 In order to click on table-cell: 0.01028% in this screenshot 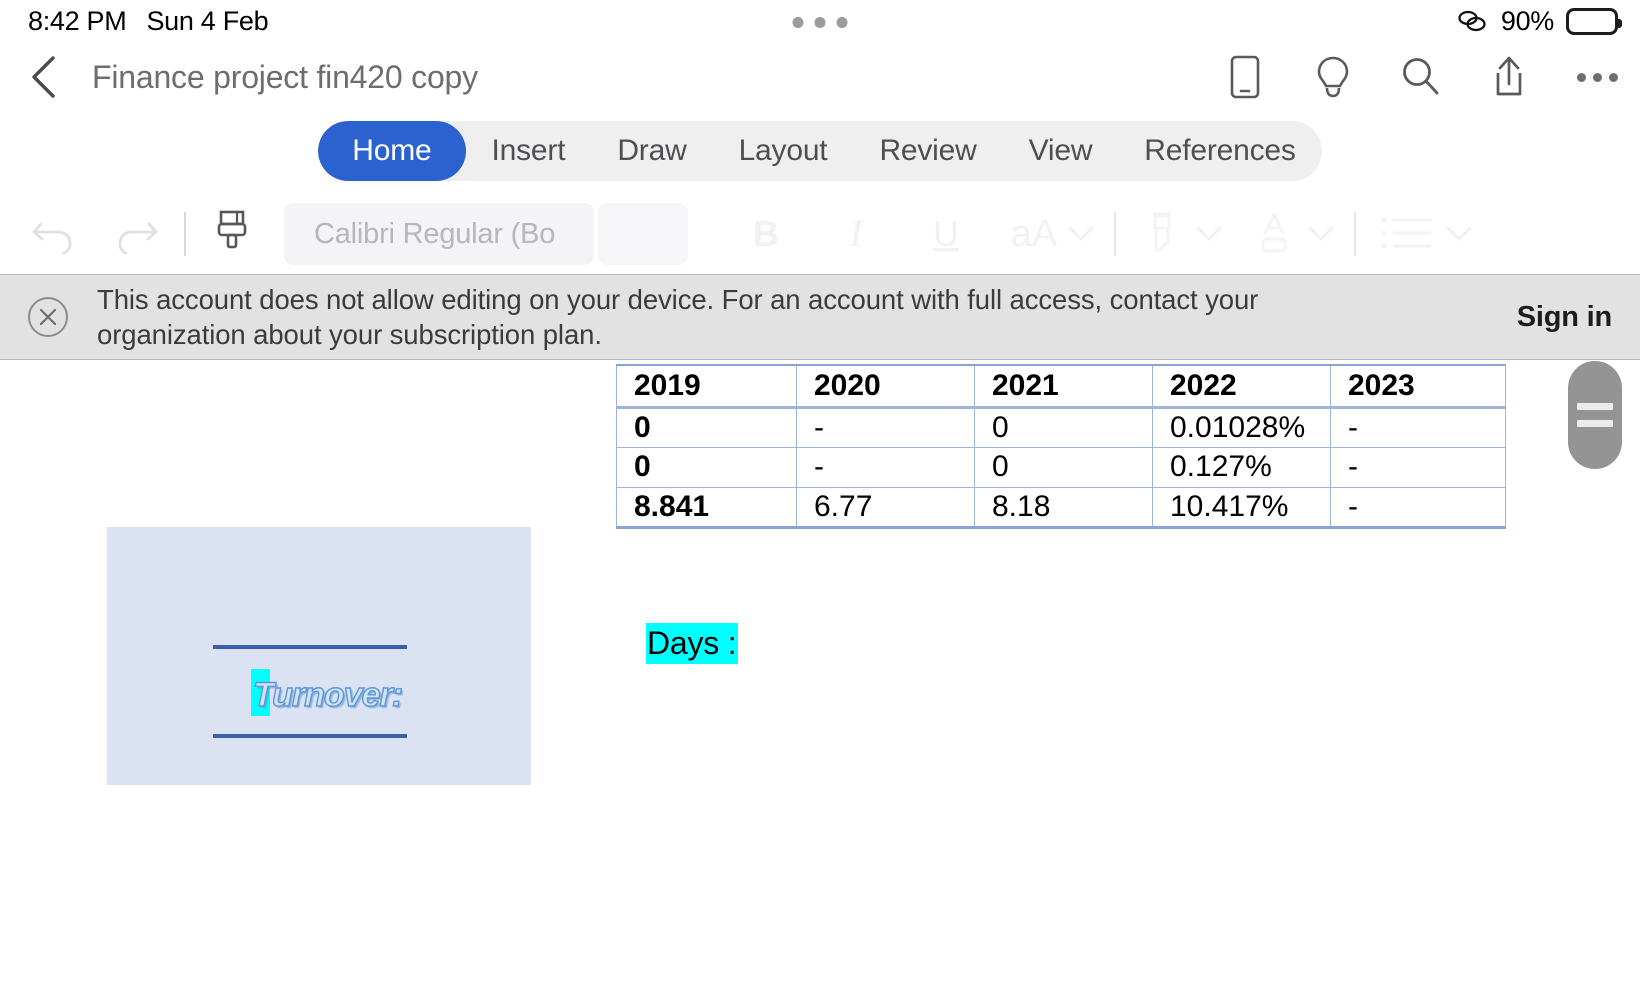, I will do `click(1241, 427)`.